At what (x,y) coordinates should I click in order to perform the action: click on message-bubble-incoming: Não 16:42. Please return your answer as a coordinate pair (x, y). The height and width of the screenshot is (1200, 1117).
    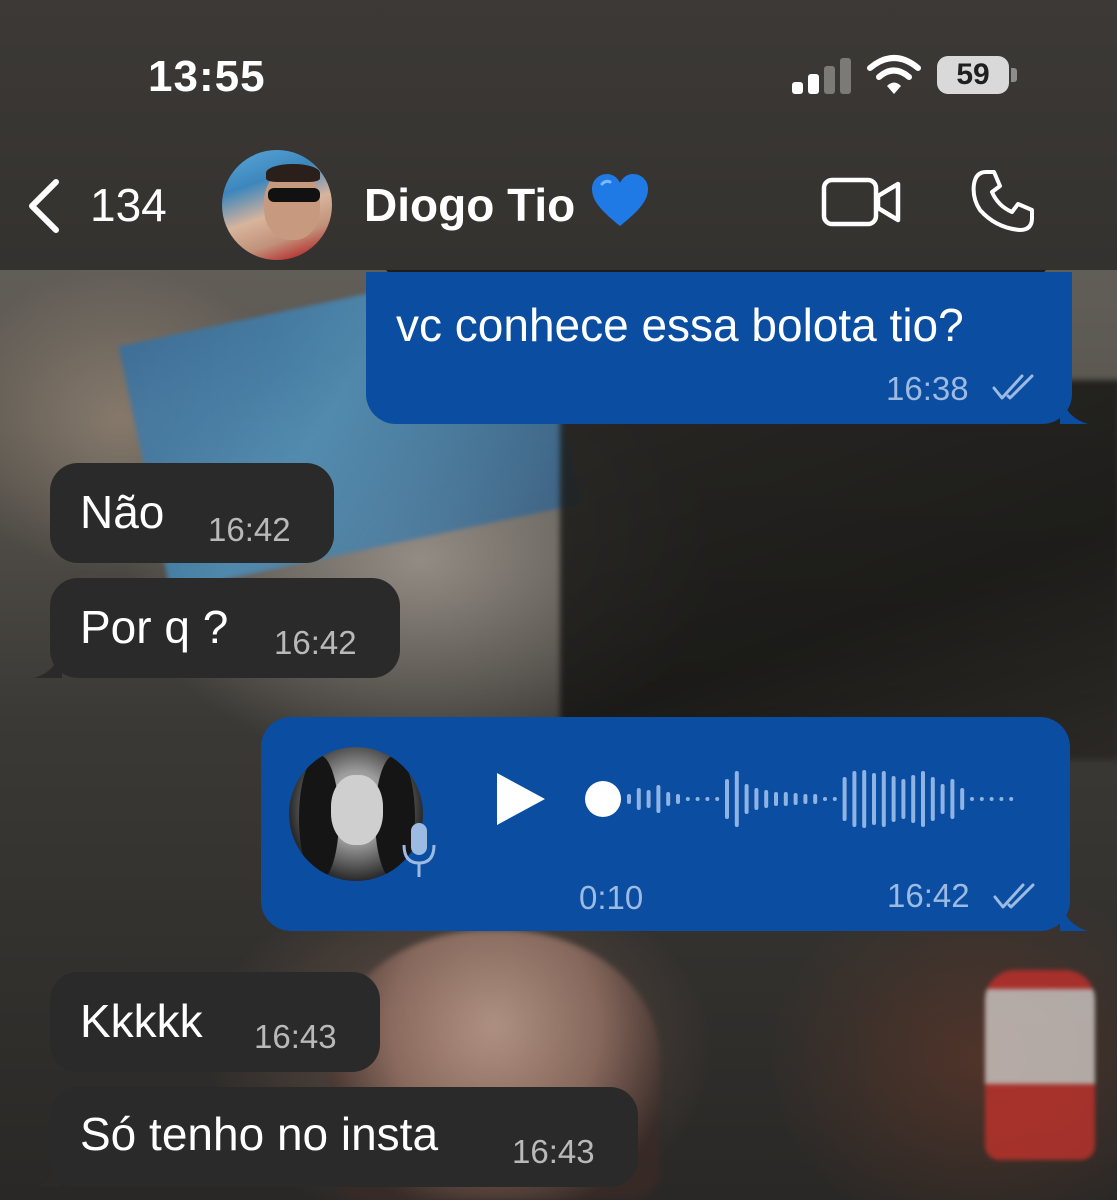
    Looking at the image, I should click on (192, 513).